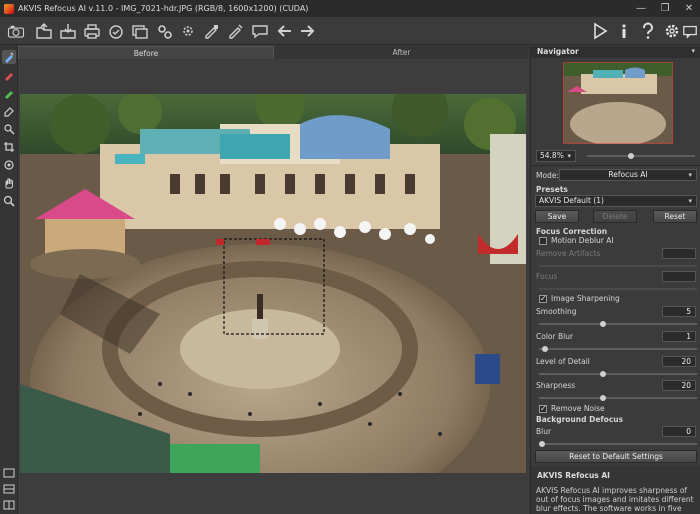 The width and height of the screenshot is (700, 514). I want to click on reset-preset-button: Reset, so click(675, 216).